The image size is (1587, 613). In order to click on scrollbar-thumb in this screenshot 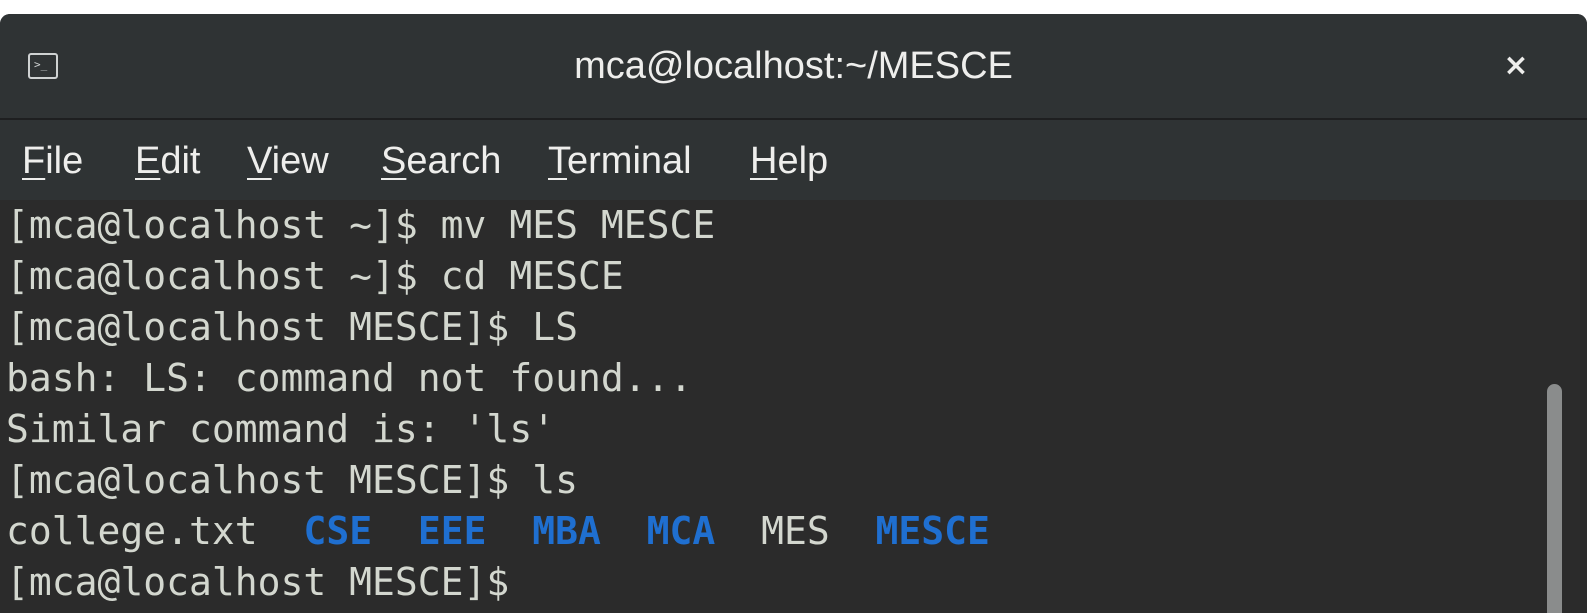, I will do `click(1554, 498)`.